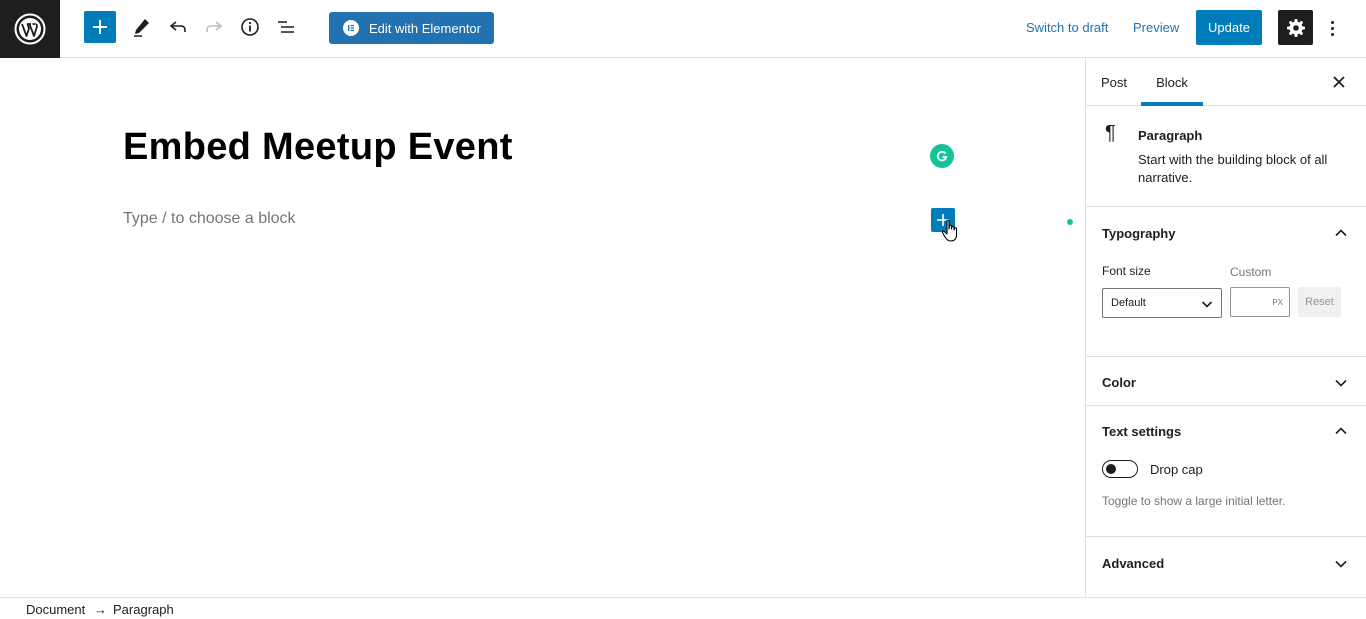 This screenshot has width=1366, height=619. I want to click on color-panel-toggle: Color, so click(1119, 382).